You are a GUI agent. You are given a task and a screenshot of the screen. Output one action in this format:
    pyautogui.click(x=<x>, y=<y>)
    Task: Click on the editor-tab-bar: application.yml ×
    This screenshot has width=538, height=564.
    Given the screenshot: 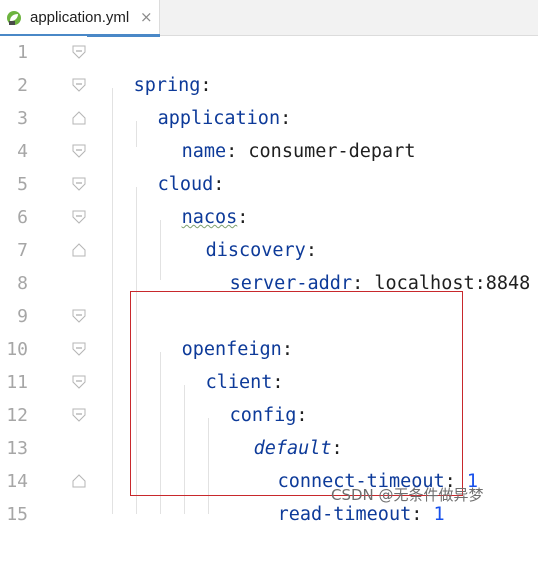 What is the action you would take?
    pyautogui.click(x=269, y=18)
    